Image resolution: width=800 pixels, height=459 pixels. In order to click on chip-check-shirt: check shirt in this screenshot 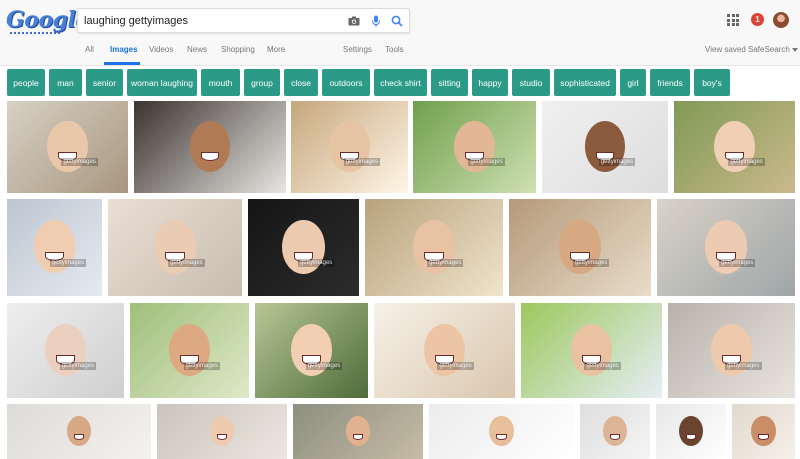, I will do `click(400, 82)`.